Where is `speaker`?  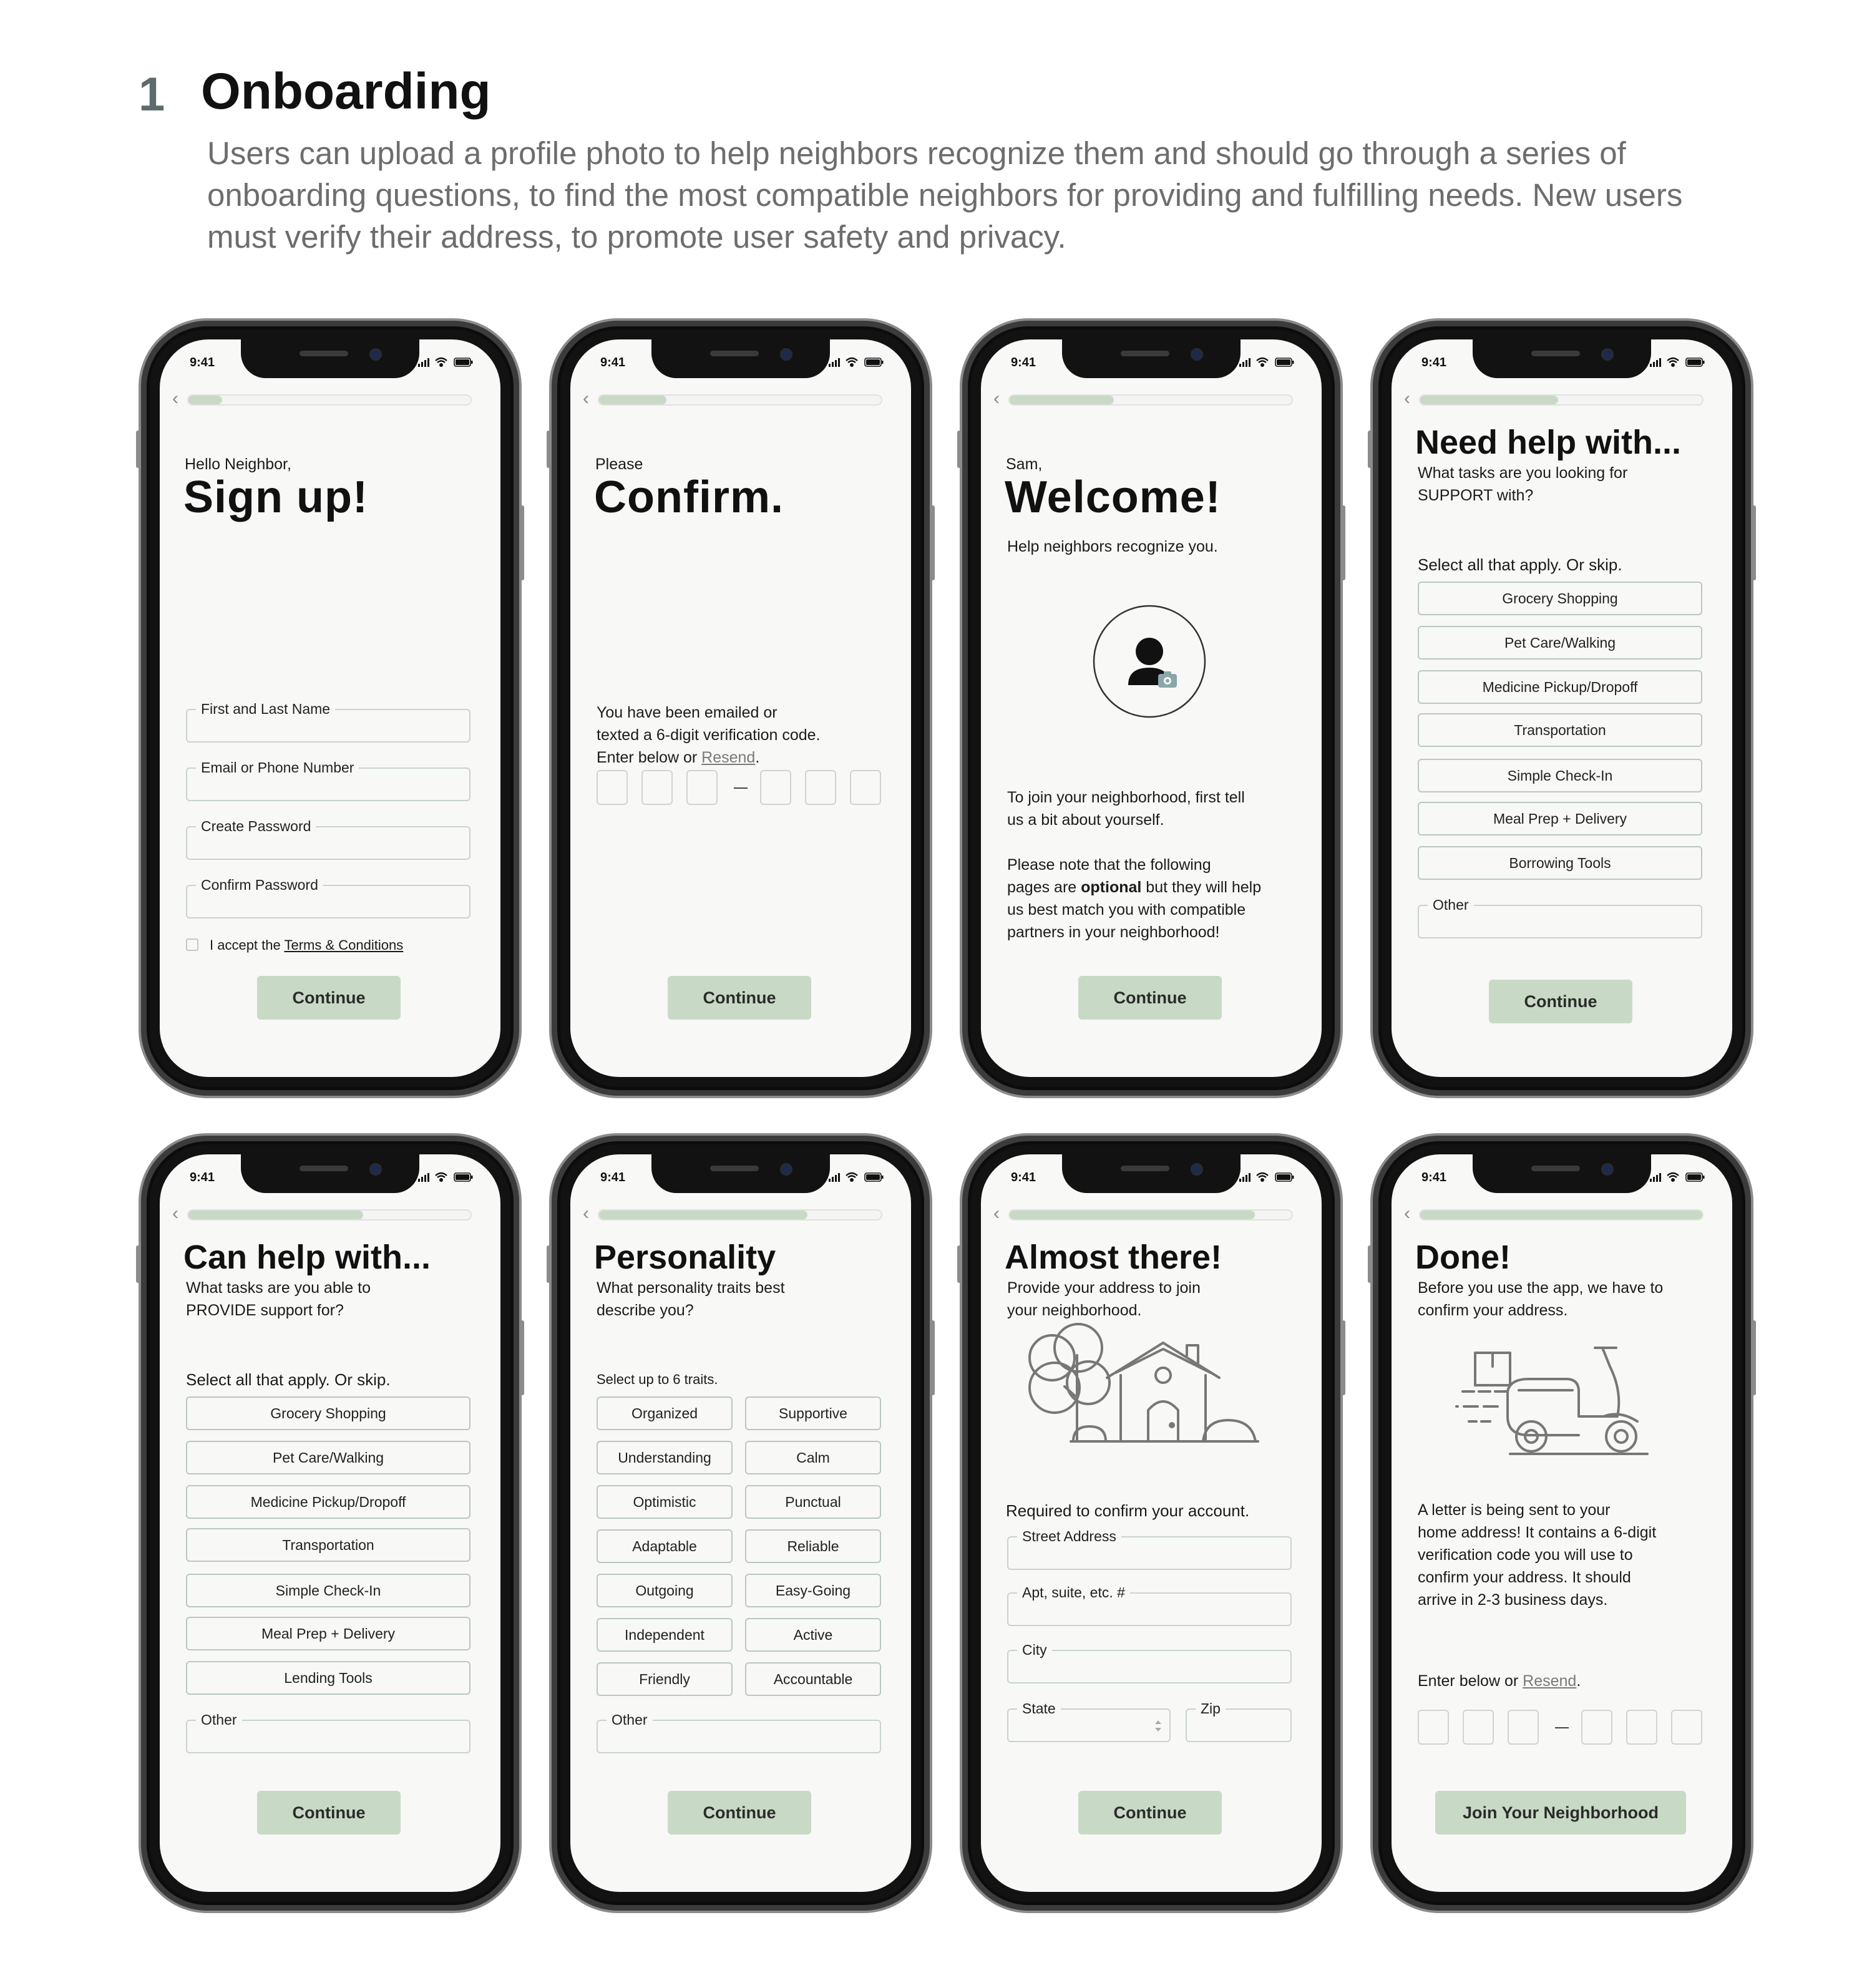 speaker is located at coordinates (1556, 353).